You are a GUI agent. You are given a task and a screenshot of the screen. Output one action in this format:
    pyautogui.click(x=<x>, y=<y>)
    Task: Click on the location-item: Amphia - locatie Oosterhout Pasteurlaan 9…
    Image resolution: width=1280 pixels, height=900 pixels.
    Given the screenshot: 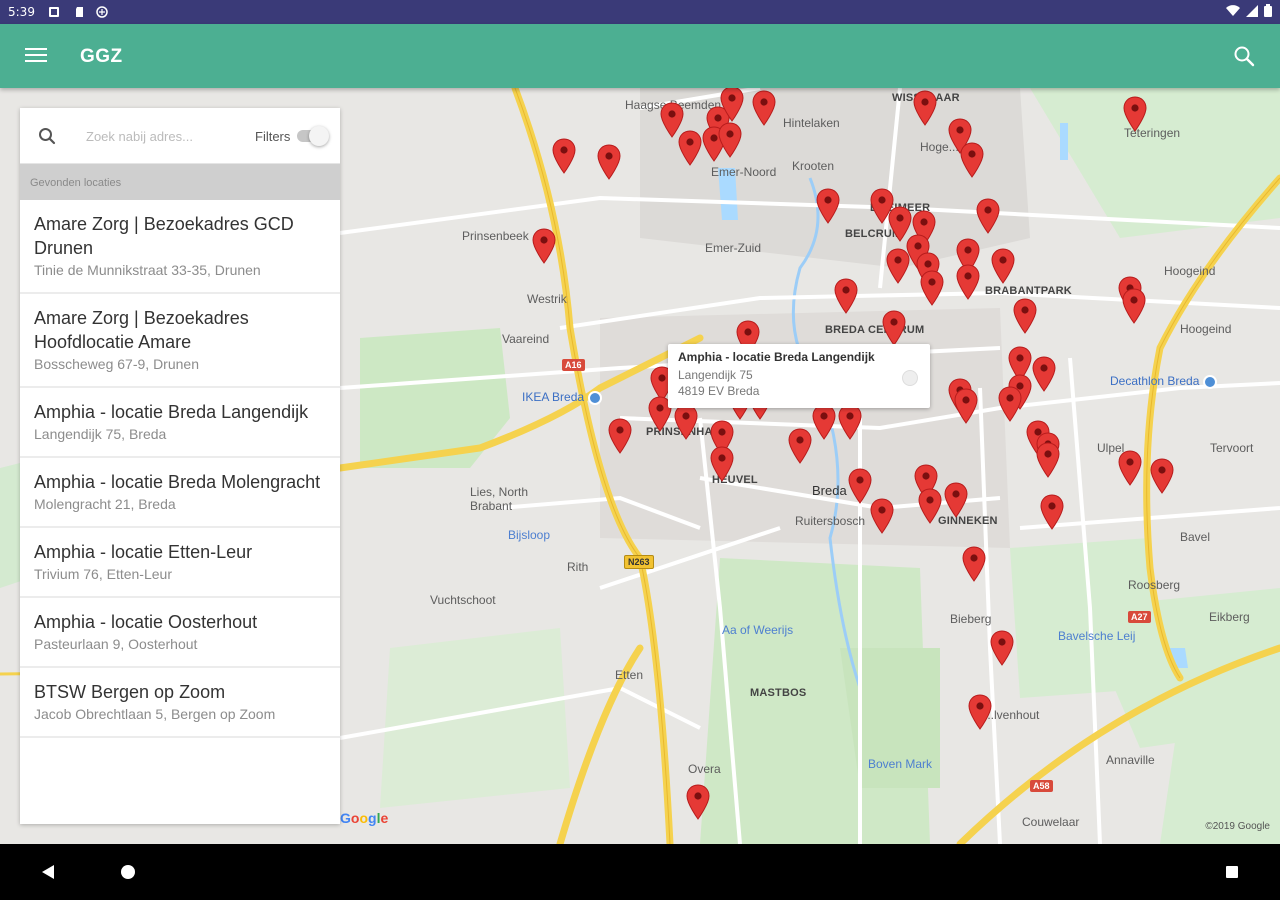 What is the action you would take?
    pyautogui.click(x=180, y=633)
    